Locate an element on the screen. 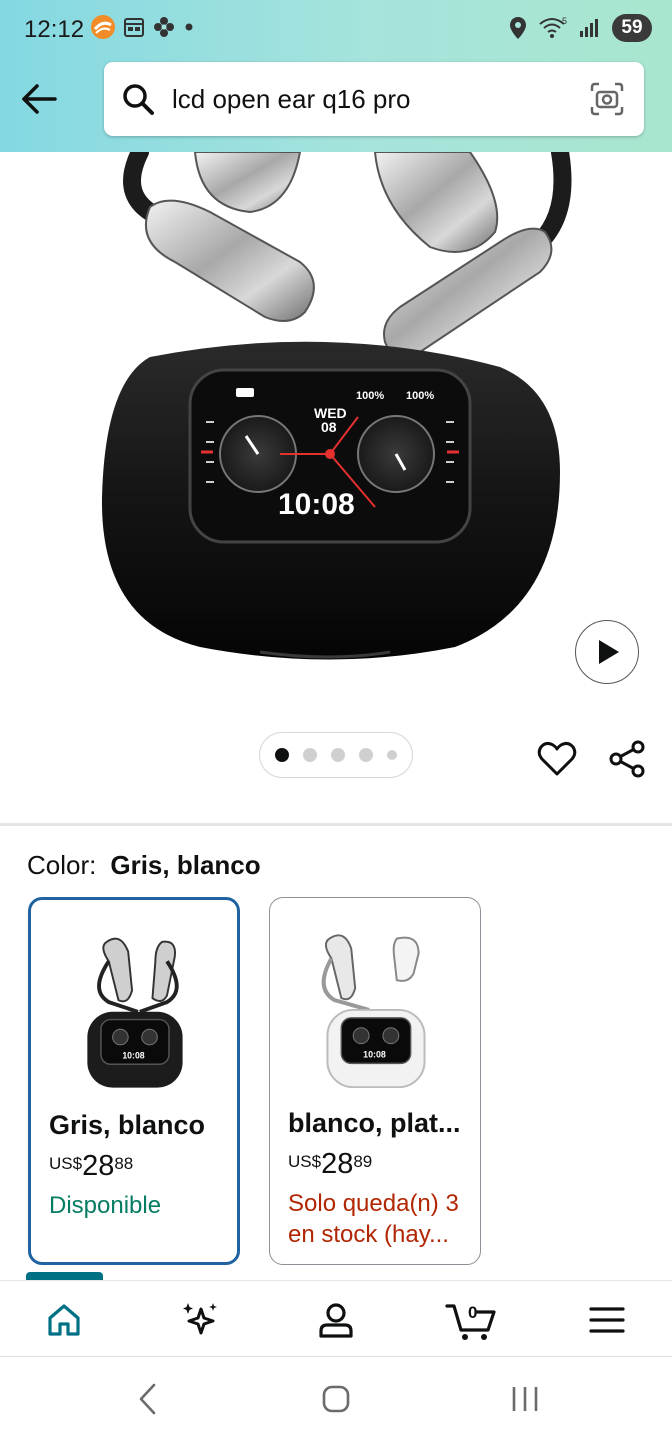  status-notification-icons is located at coordinates (143, 27).